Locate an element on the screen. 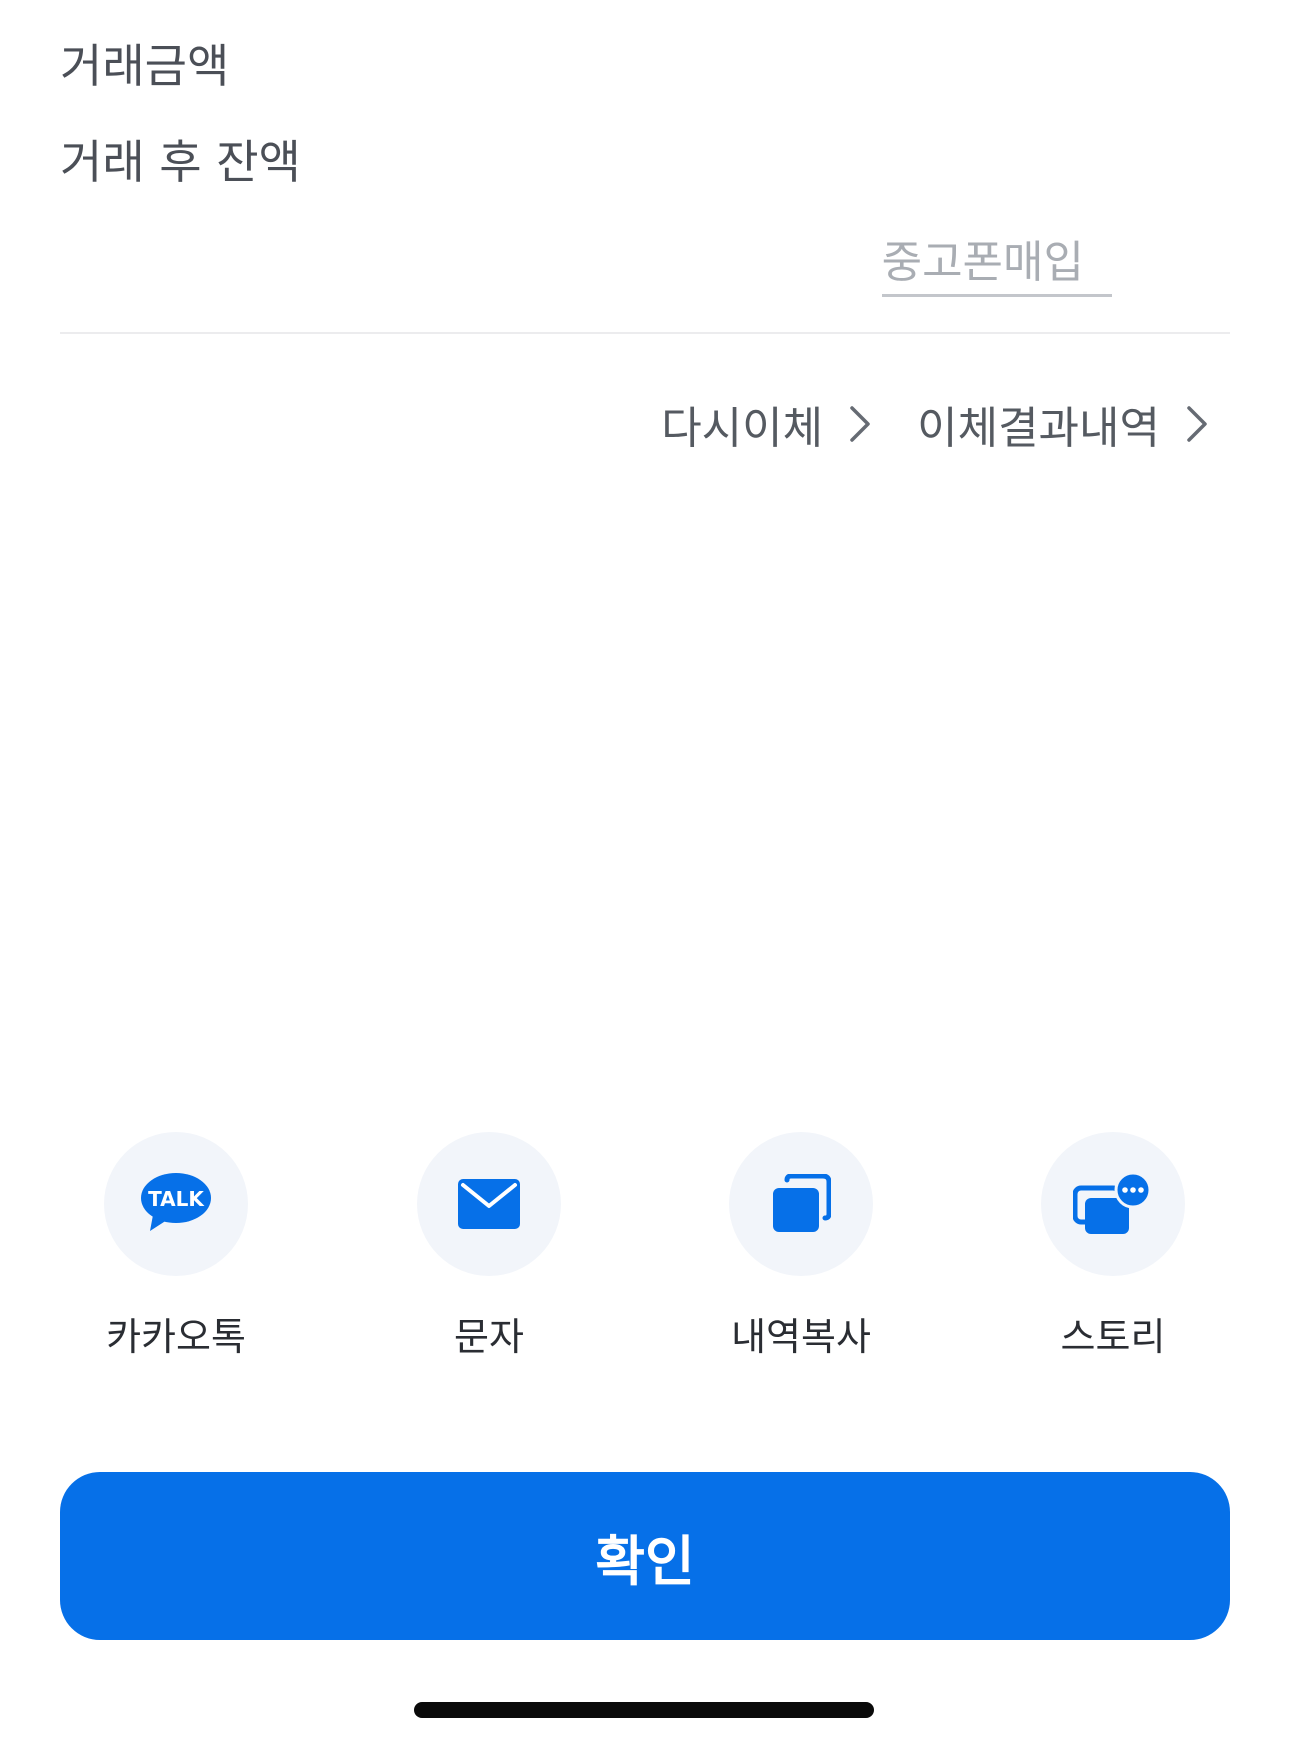  share-story-button: 스토리 is located at coordinates (1113, 1246).